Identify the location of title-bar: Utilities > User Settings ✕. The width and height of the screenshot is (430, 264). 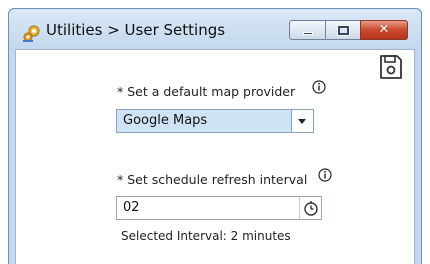
(215, 29).